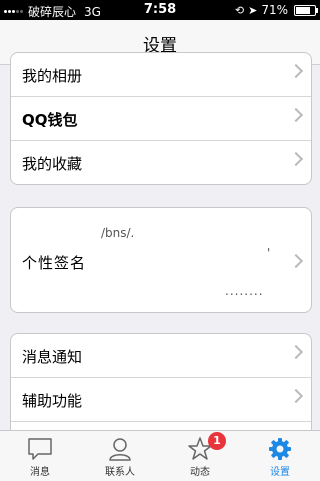 This screenshot has height=481, width=320. What do you see at coordinates (52, 164) in the screenshot?
I see `row-label: 我的收藏` at bounding box center [52, 164].